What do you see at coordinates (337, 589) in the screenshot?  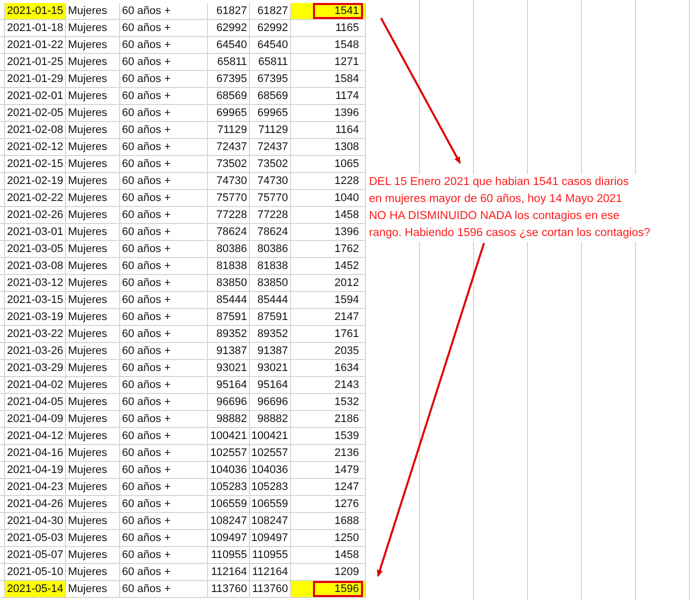 I see `boxed-value: 1596` at bounding box center [337, 589].